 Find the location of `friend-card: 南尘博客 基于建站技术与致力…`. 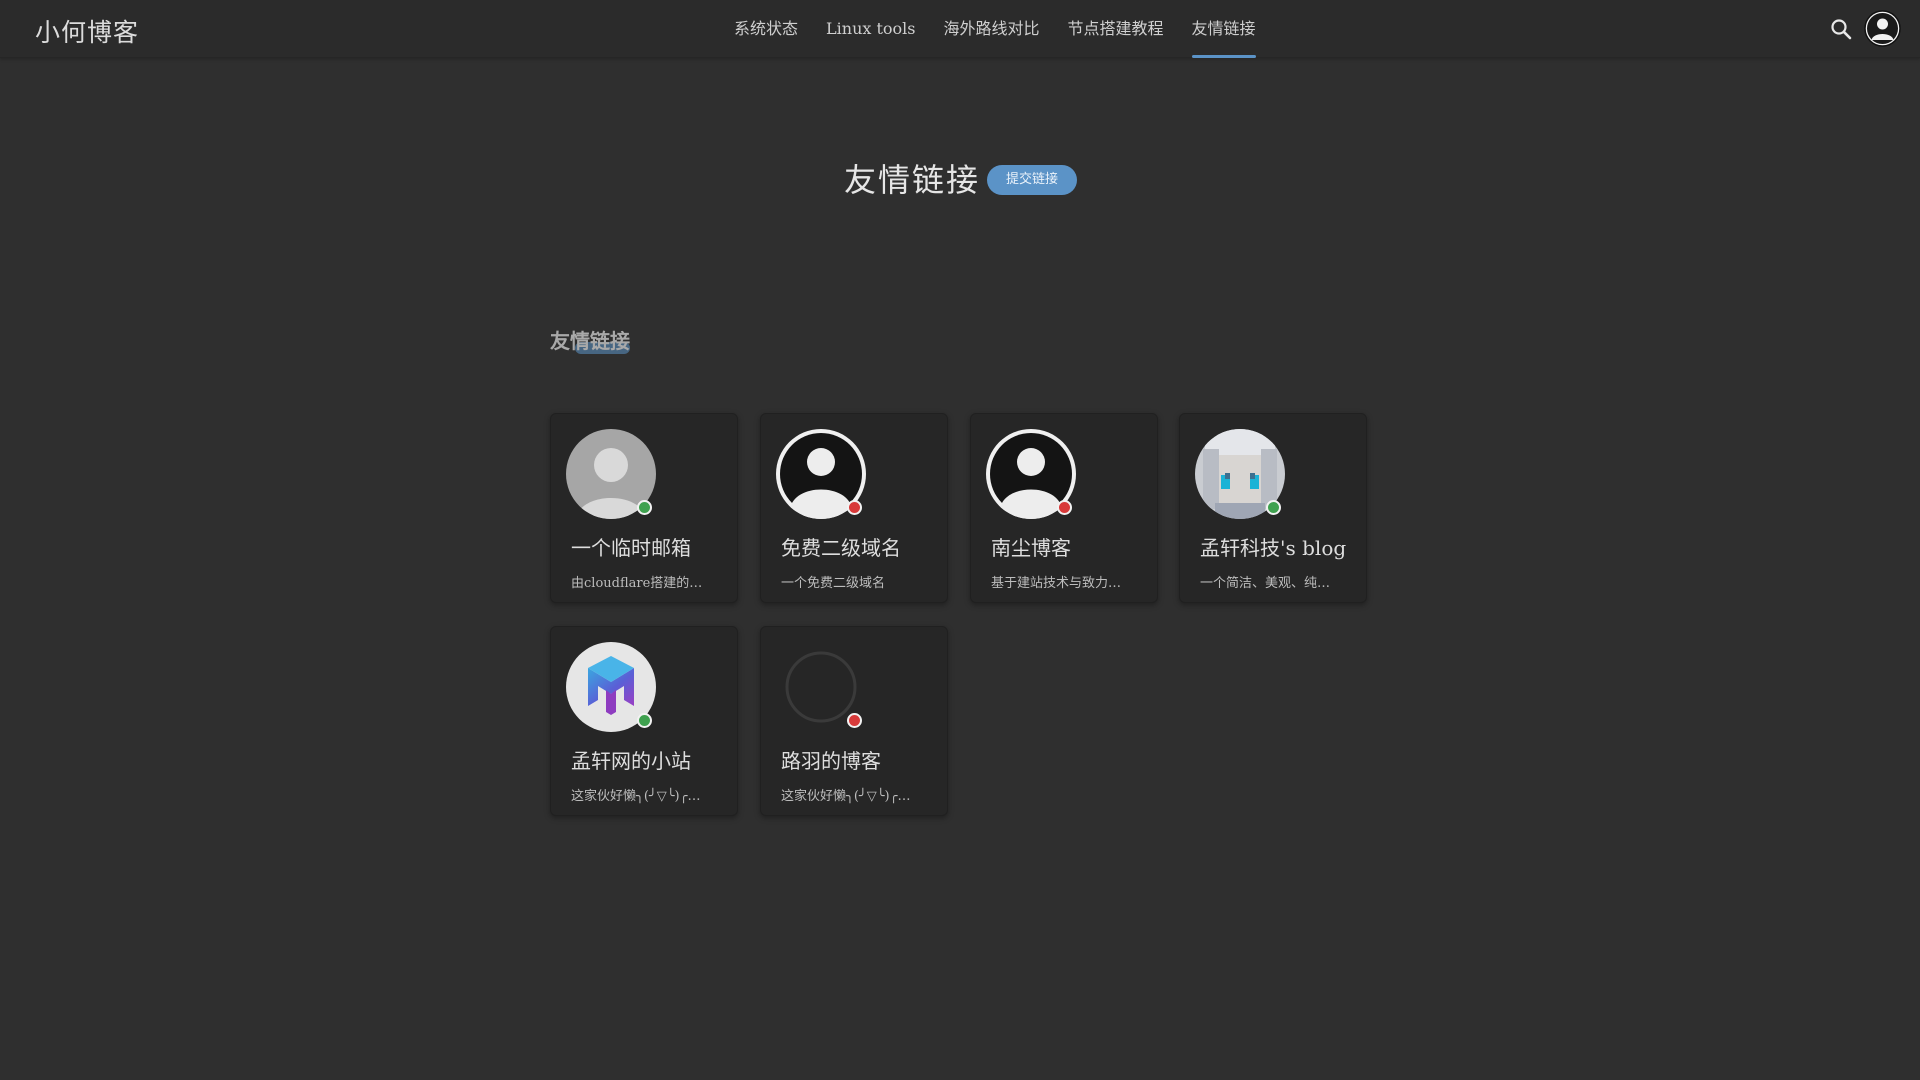

friend-card: 南尘博客 基于建站技术与致力… is located at coordinates (1064, 508).